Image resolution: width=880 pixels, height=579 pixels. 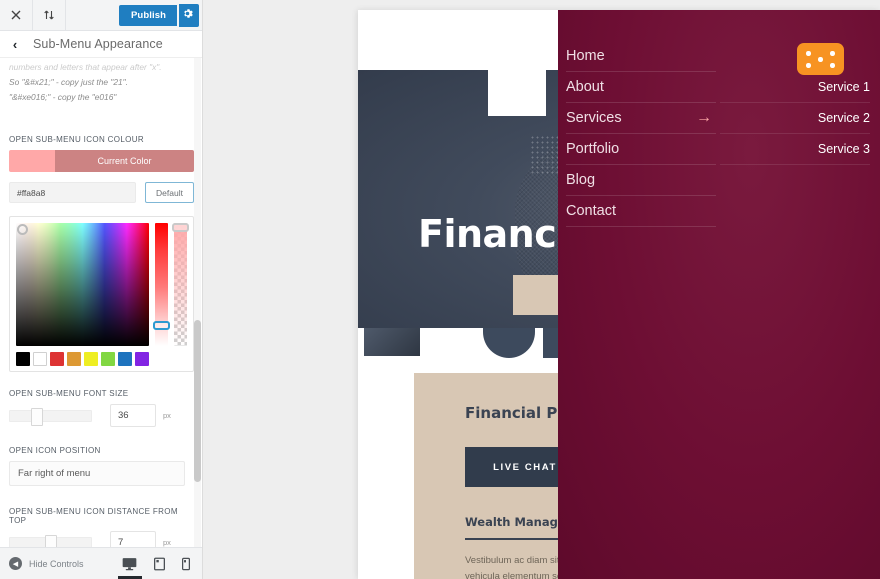 What do you see at coordinates (101, 563) in the screenshot?
I see `panel-footer: ◀ Hide Controls` at bounding box center [101, 563].